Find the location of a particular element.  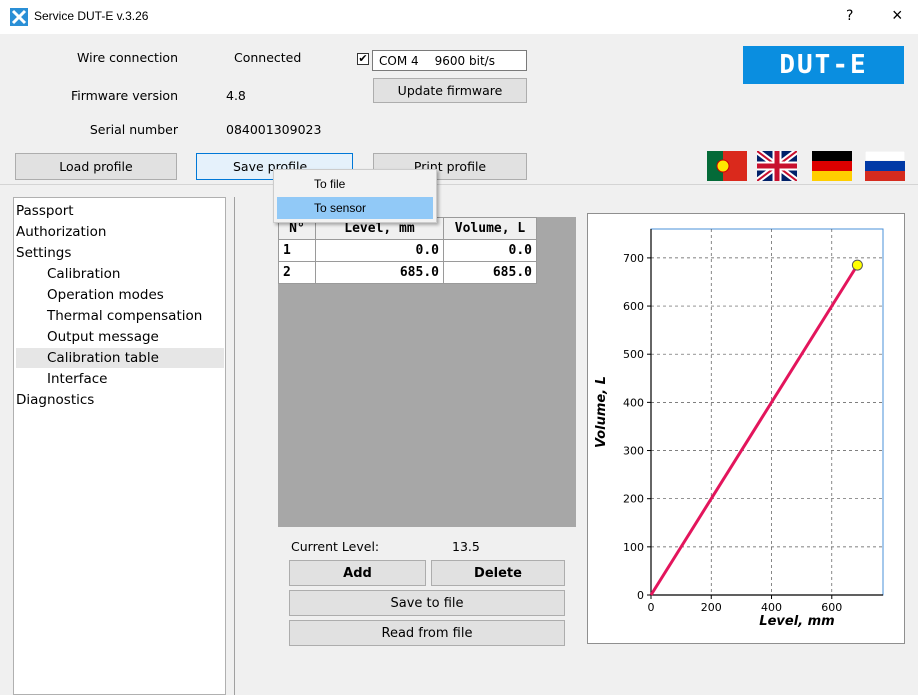

table-row: 1 0.0 0.0 is located at coordinates (407, 250).